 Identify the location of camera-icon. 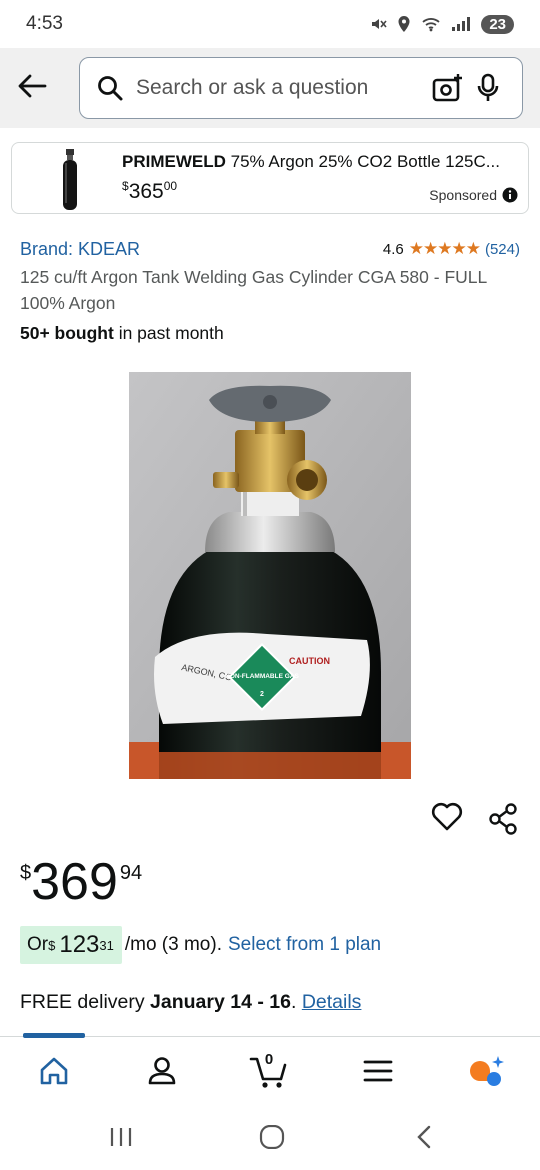
(447, 88).